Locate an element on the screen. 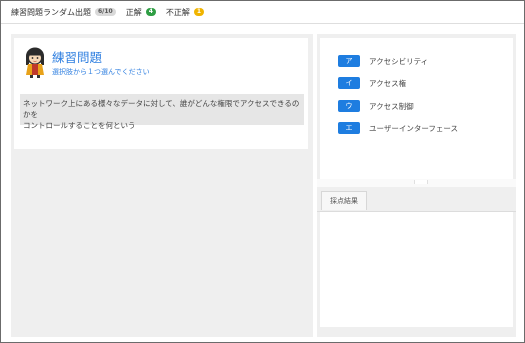 The image size is (525, 343). option-i: イ アクセス権 is located at coordinates (372, 83).